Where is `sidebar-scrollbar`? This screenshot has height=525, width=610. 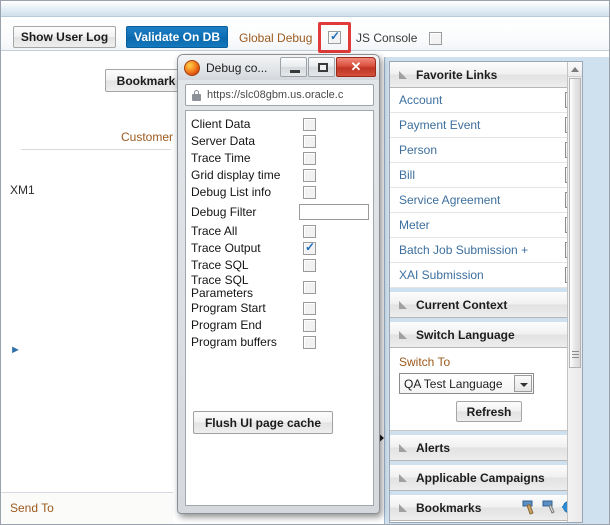 sidebar-scrollbar is located at coordinates (574, 292).